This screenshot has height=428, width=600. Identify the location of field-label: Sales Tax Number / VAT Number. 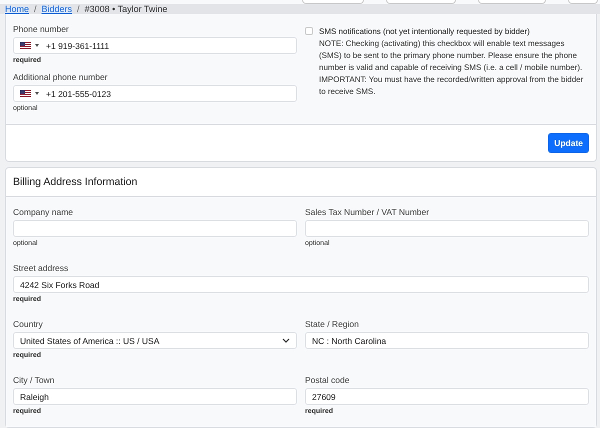
(367, 212).